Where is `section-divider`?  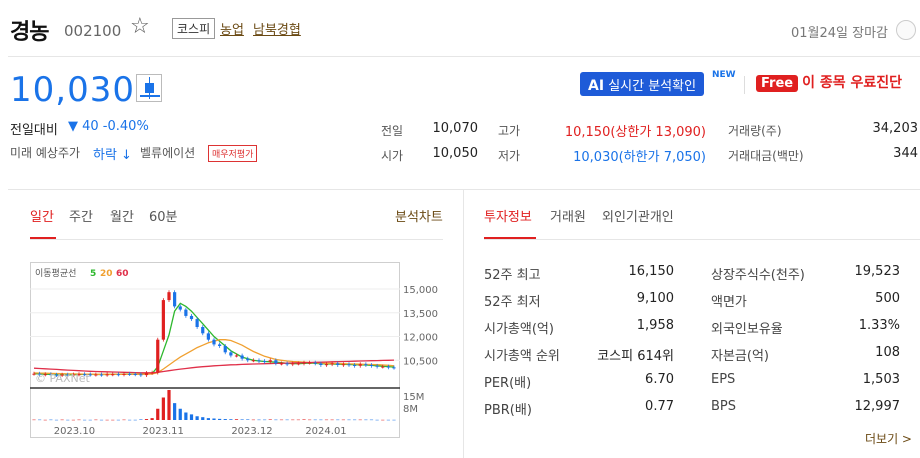
section-divider is located at coordinates (464, 189).